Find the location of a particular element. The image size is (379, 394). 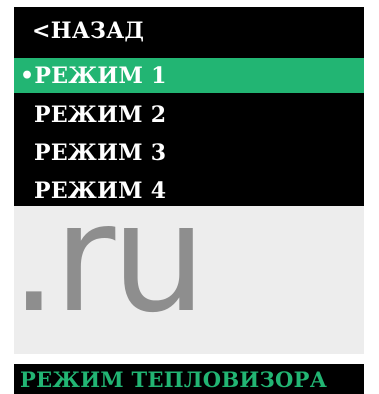

status-bar: РЕЖИМ ТЕПЛОВИЗОРА is located at coordinates (189, 379).